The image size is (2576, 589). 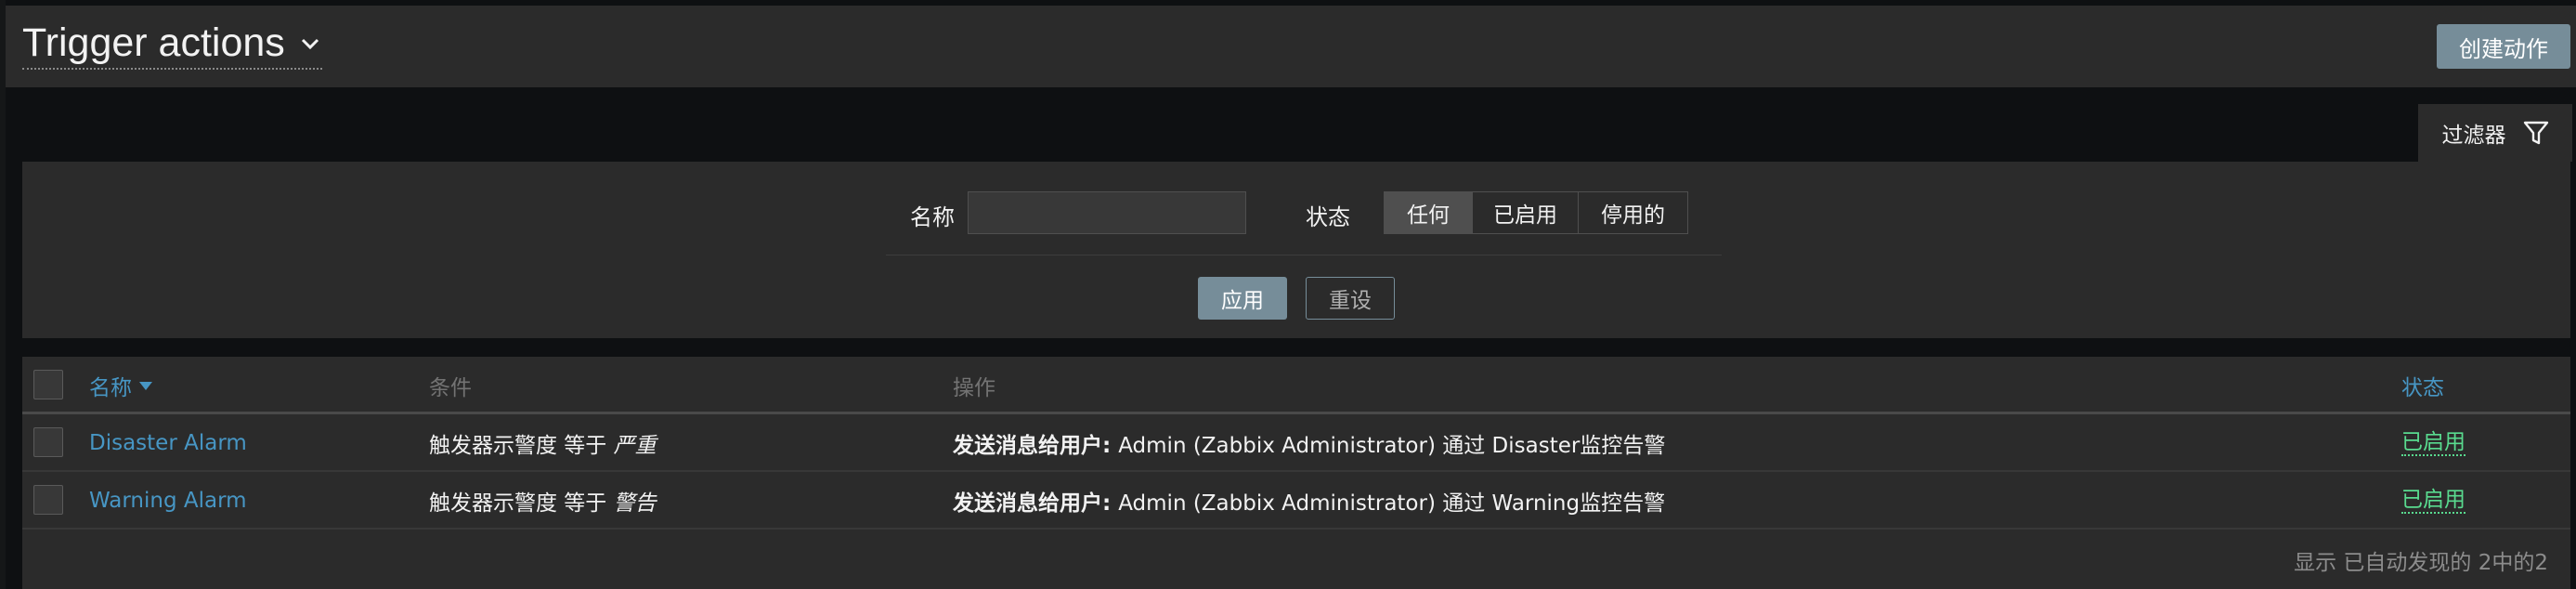 What do you see at coordinates (2536, 133) in the screenshot?
I see `filter-icon` at bounding box center [2536, 133].